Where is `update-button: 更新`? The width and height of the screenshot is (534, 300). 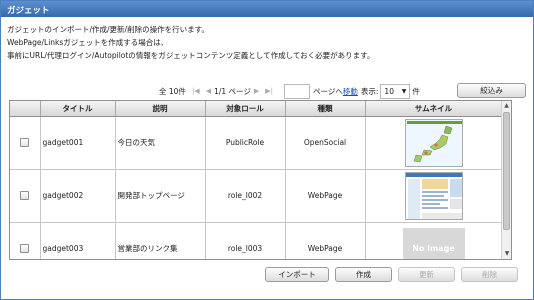
update-button: 更新 is located at coordinates (426, 274).